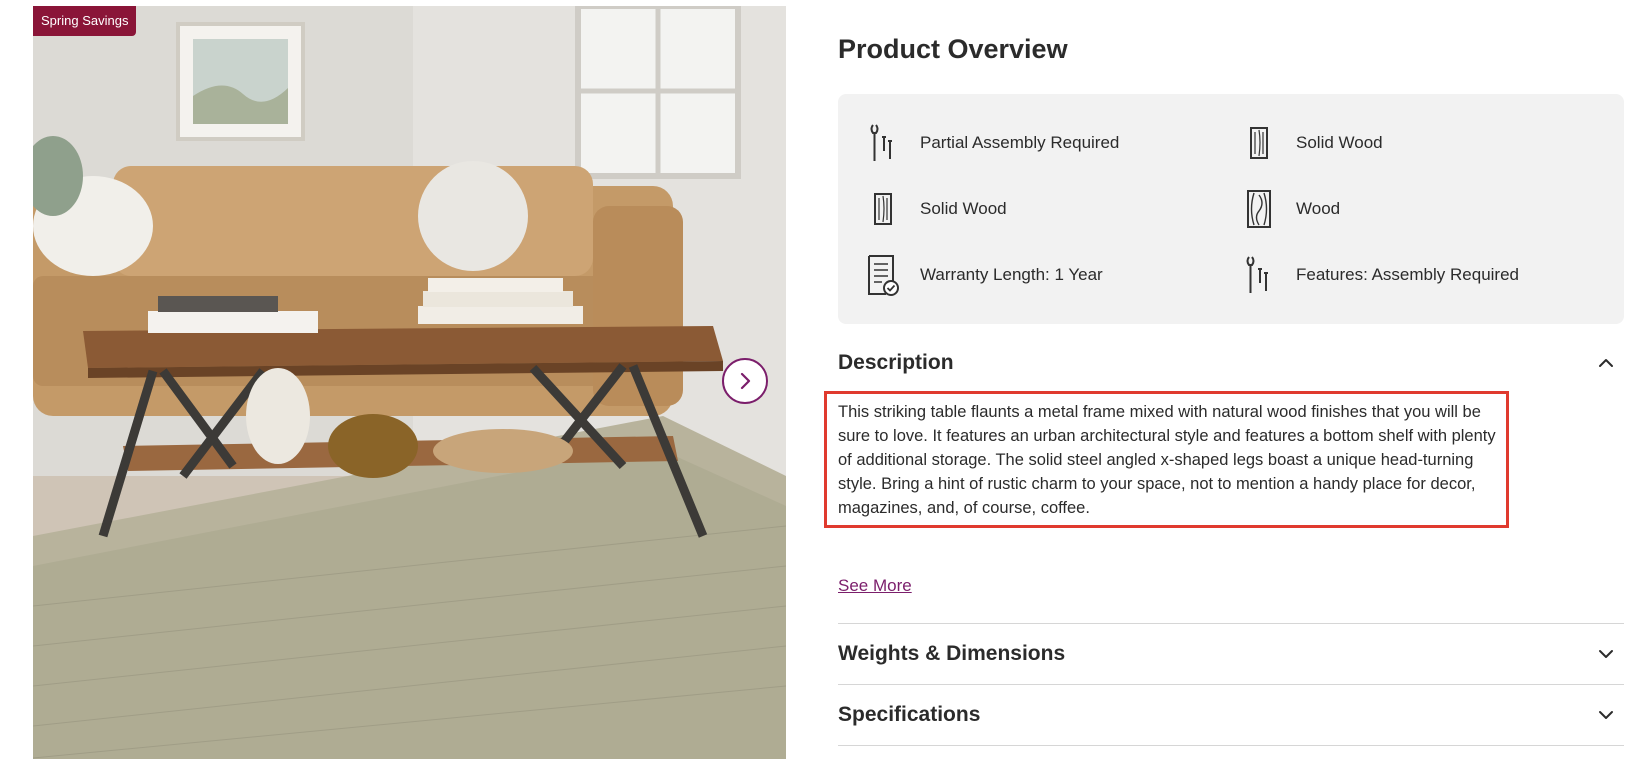  What do you see at coordinates (896, 362) in the screenshot?
I see `description-title: Description` at bounding box center [896, 362].